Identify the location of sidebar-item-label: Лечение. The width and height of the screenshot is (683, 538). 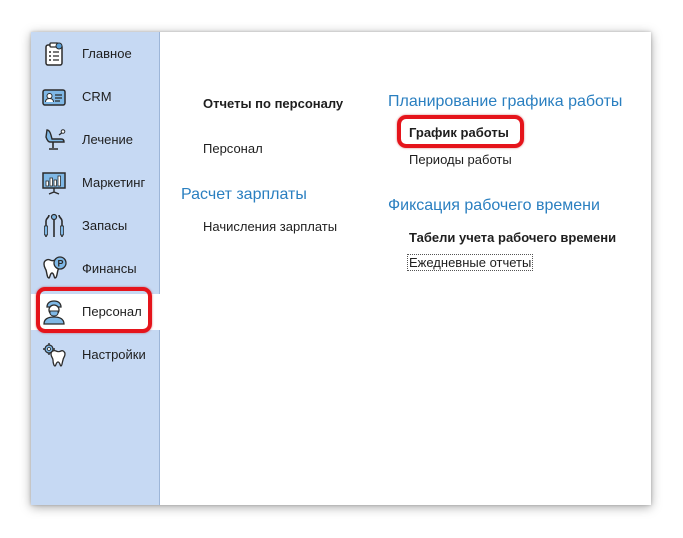
(108, 139).